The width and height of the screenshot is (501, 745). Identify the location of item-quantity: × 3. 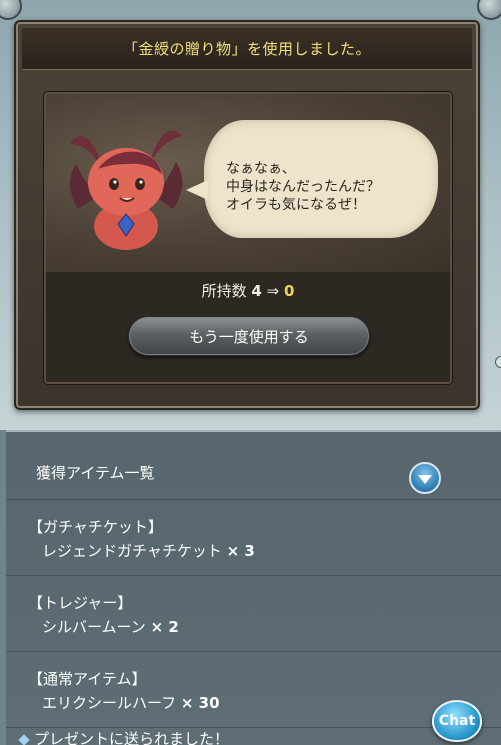
(240, 551).